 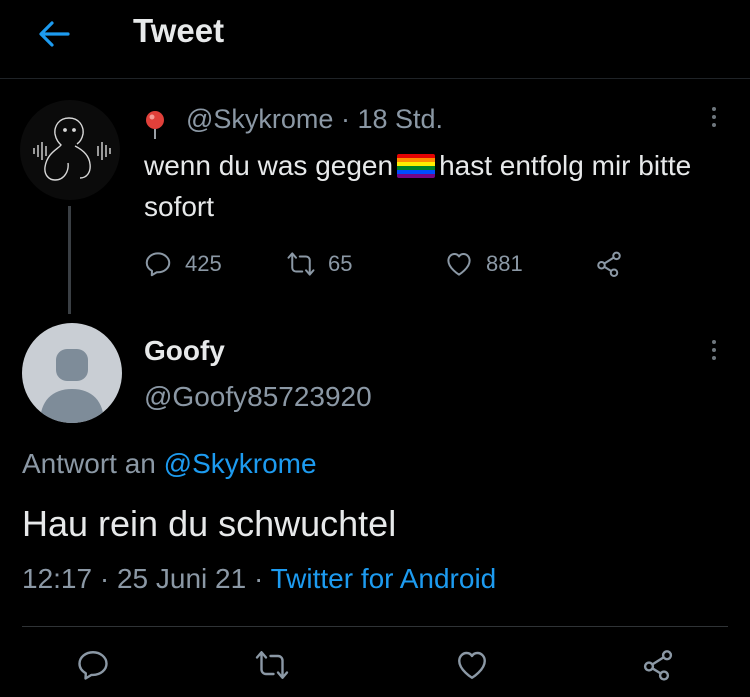 What do you see at coordinates (72, 373) in the screenshot?
I see `avatar-default` at bounding box center [72, 373].